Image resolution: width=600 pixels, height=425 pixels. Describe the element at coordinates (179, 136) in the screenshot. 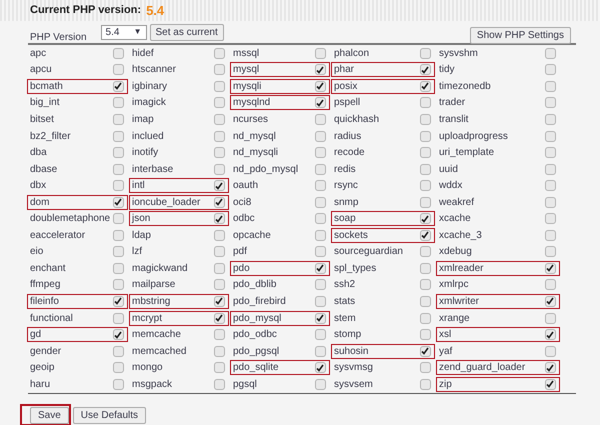

I see `extension-option: inclued` at that location.